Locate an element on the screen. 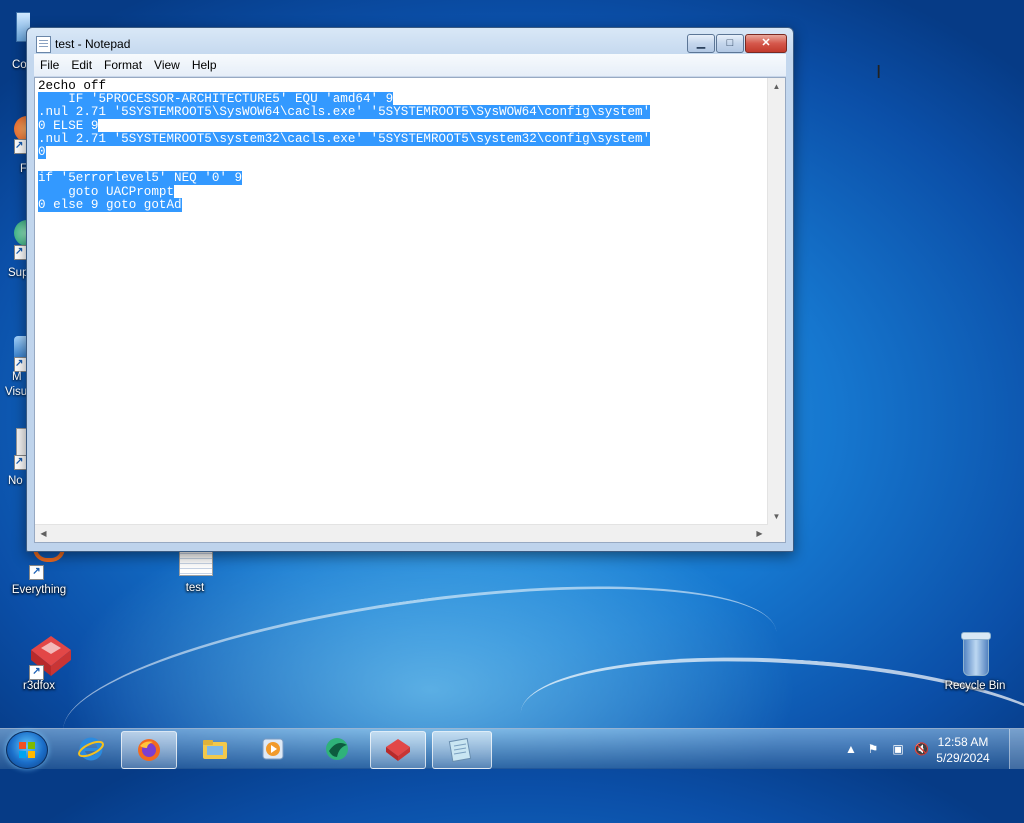  taskbar-firefox is located at coordinates (149, 750).